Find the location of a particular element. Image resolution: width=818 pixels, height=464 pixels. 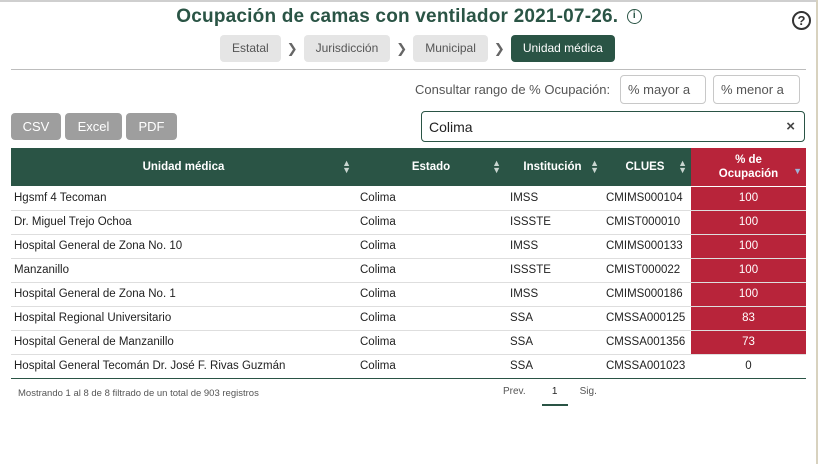

next-page-button: Sig. is located at coordinates (588, 391).